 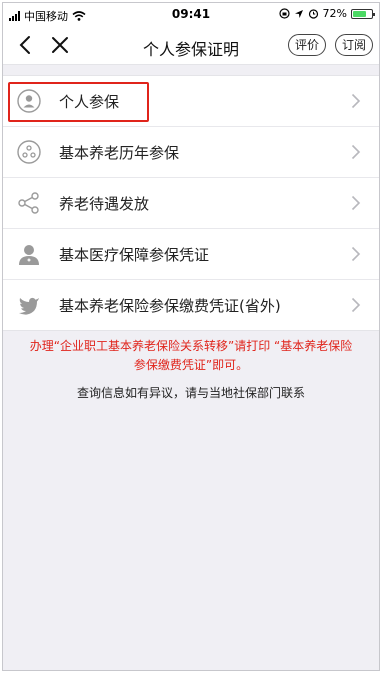 I want to click on highlight-box, so click(x=78, y=102).